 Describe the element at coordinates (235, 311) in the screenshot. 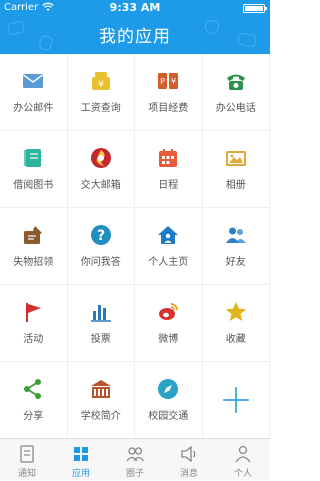

I see `star-icon` at that location.